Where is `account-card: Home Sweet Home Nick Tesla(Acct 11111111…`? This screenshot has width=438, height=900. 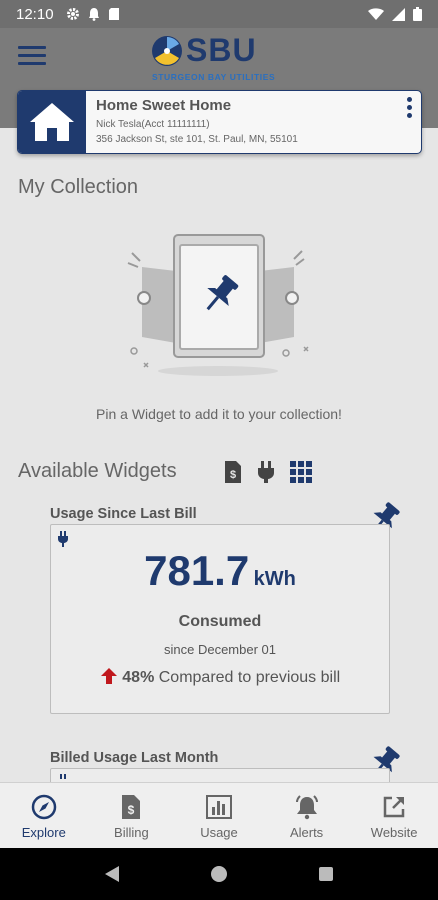
account-card: Home Sweet Home Nick Tesla(Acct 11111111… is located at coordinates (219, 122).